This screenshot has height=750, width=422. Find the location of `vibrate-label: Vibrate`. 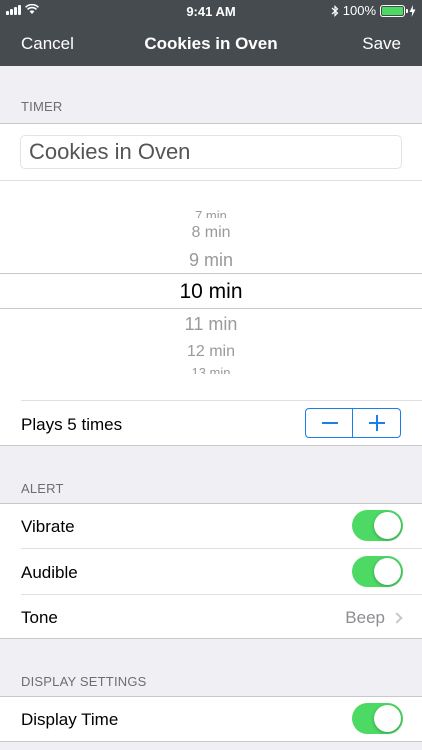

vibrate-label: Vibrate is located at coordinates (48, 526).